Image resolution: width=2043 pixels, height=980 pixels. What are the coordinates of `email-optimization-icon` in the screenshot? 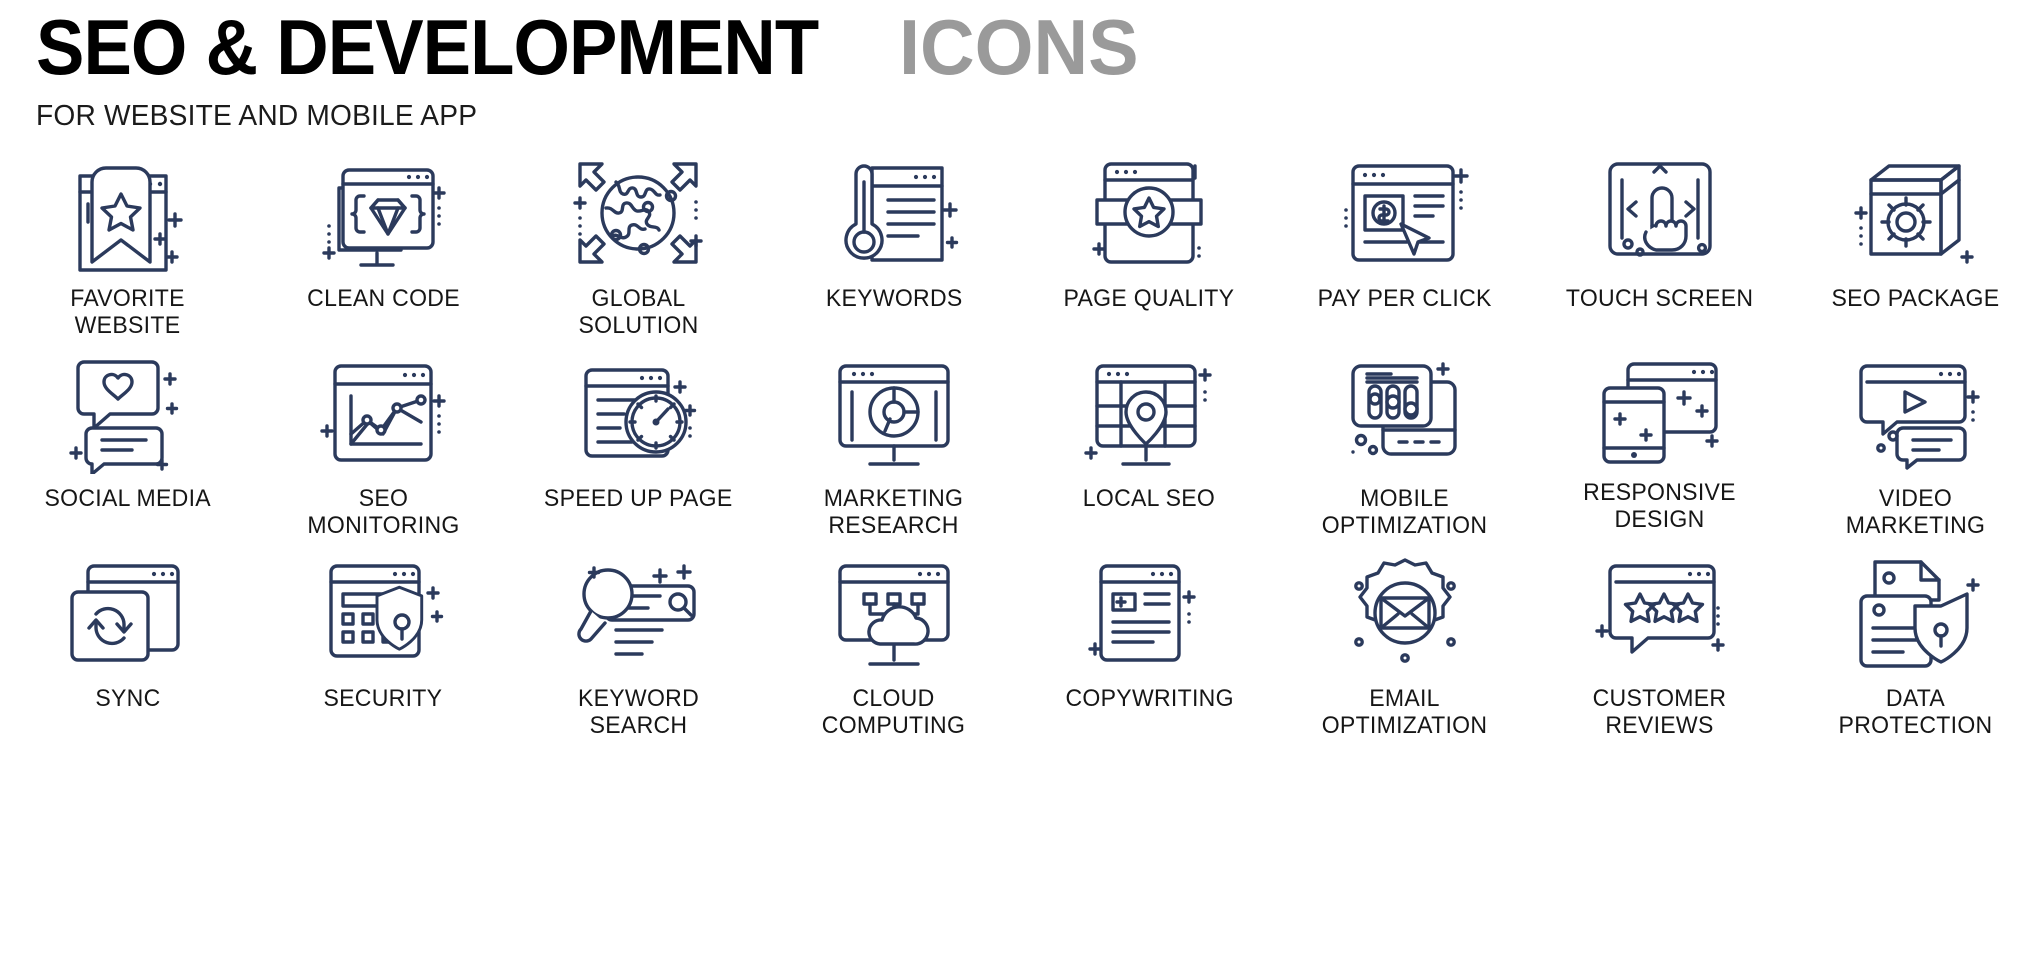 It's located at (1405, 613).